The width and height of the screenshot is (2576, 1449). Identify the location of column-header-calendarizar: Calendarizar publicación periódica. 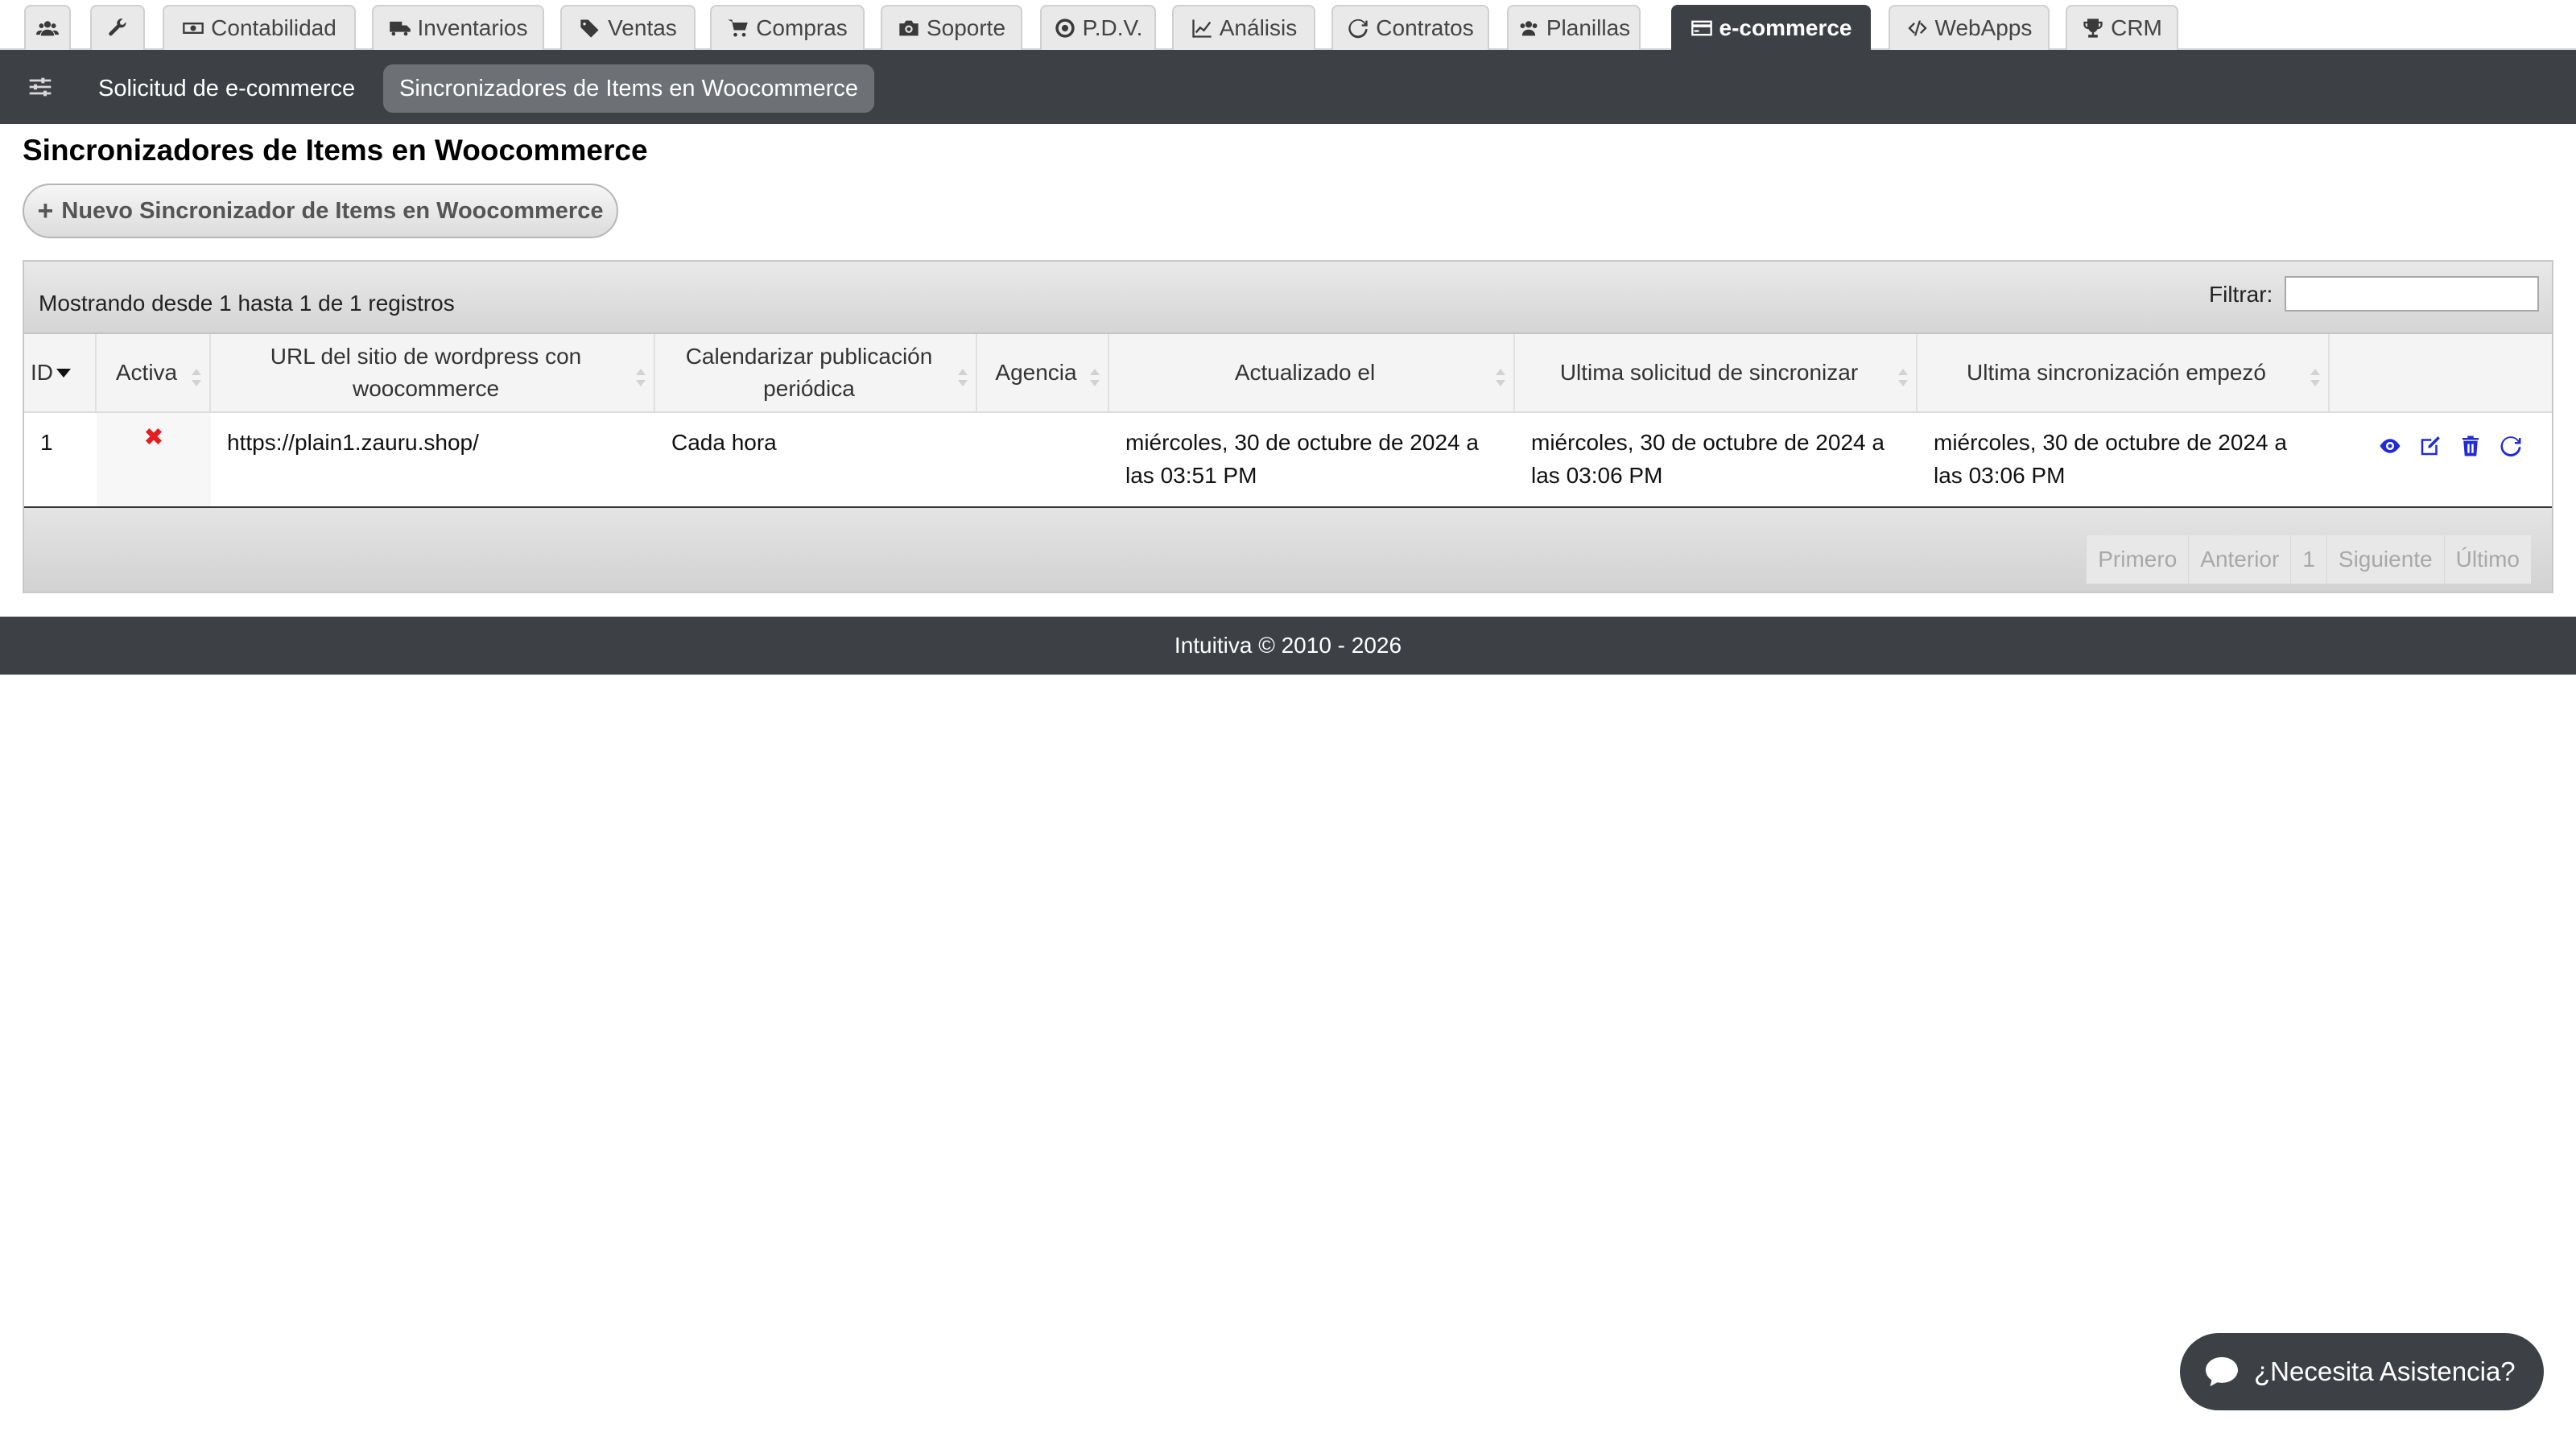
(816, 372).